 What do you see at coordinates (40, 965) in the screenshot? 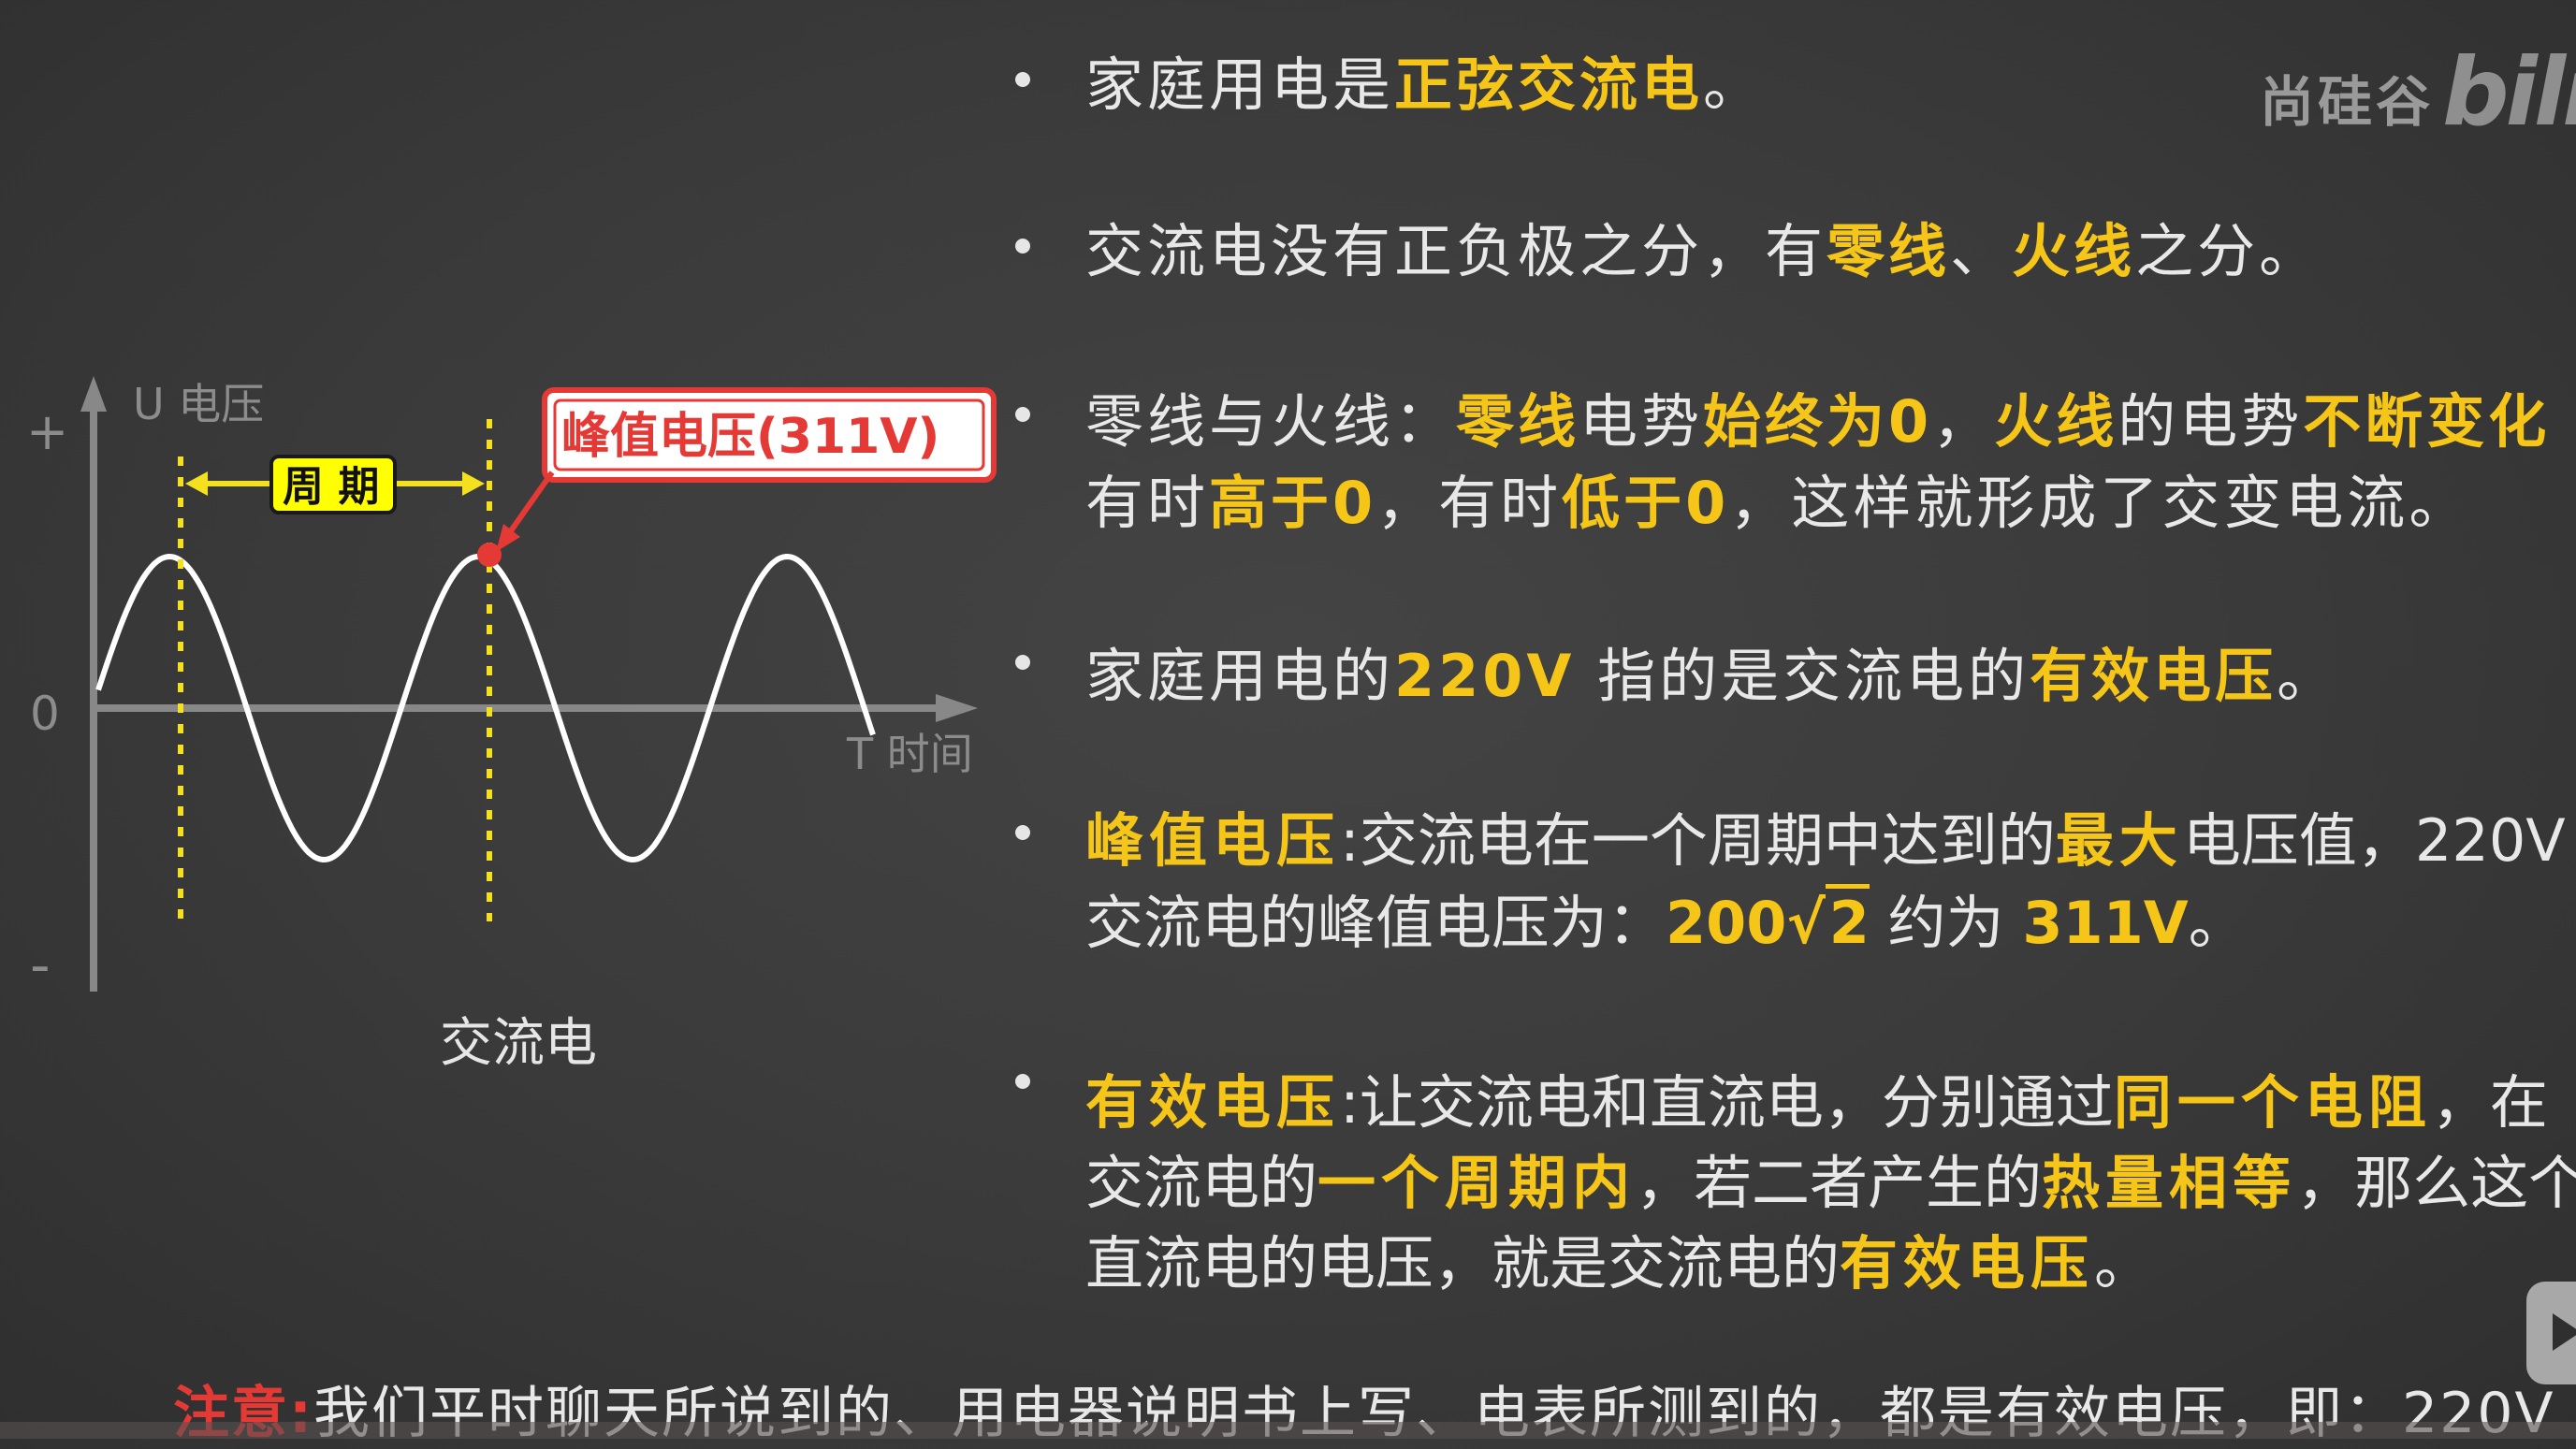
I see `minus-sign: -` at bounding box center [40, 965].